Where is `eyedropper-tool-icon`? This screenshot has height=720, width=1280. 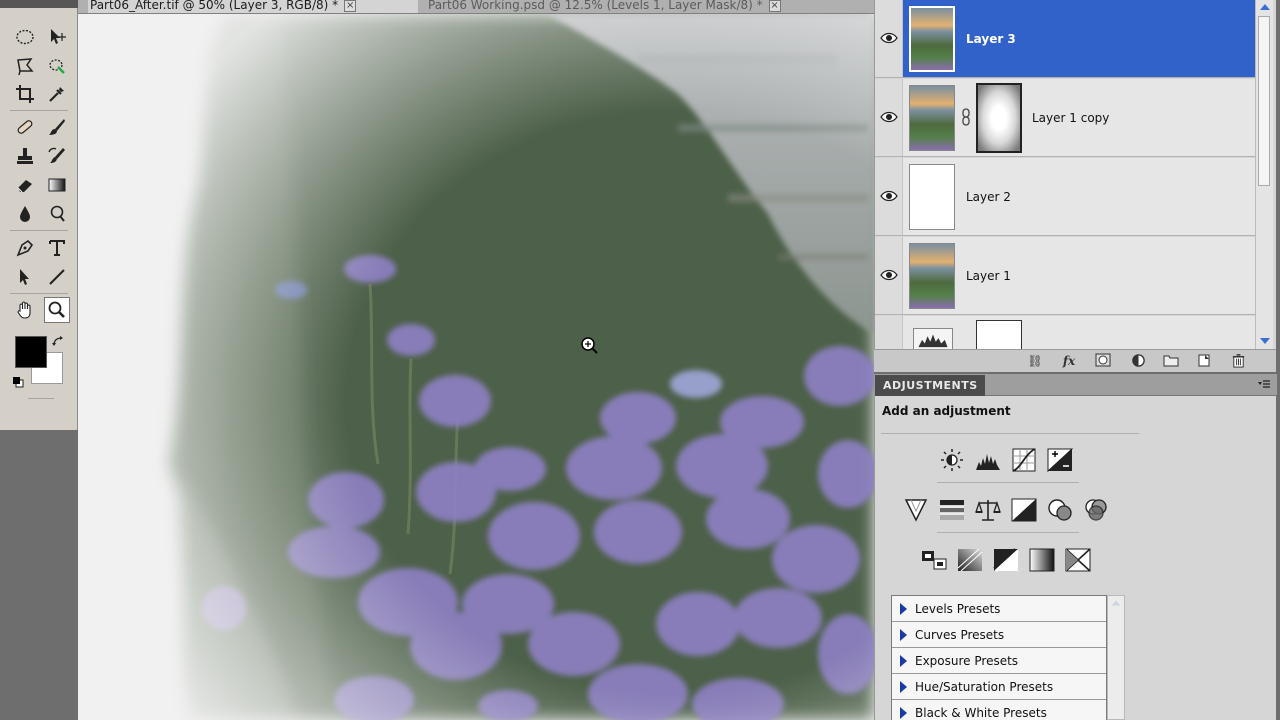
eyedropper-tool-icon is located at coordinates (57, 94).